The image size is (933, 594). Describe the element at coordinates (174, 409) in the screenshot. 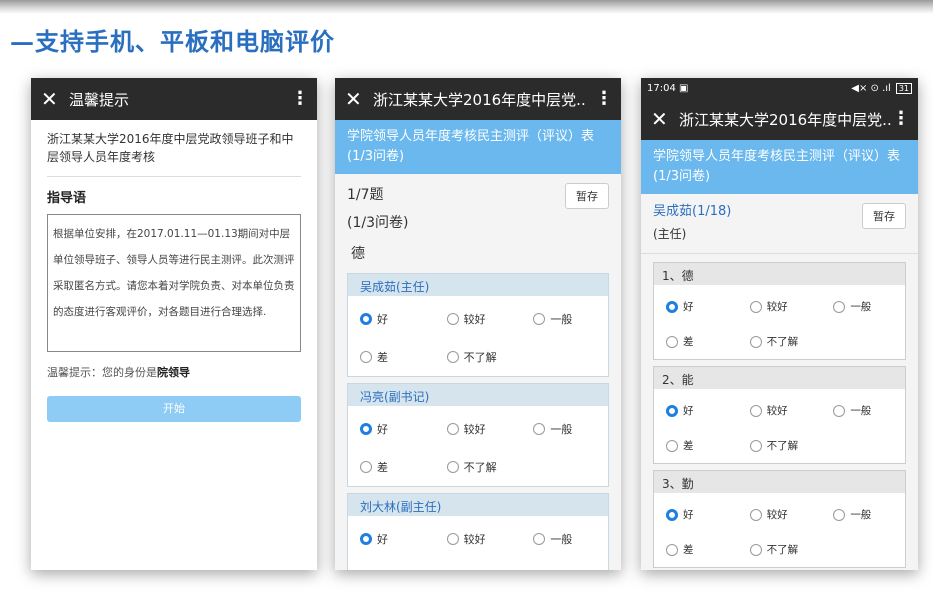

I see `start-button: 开始` at that location.